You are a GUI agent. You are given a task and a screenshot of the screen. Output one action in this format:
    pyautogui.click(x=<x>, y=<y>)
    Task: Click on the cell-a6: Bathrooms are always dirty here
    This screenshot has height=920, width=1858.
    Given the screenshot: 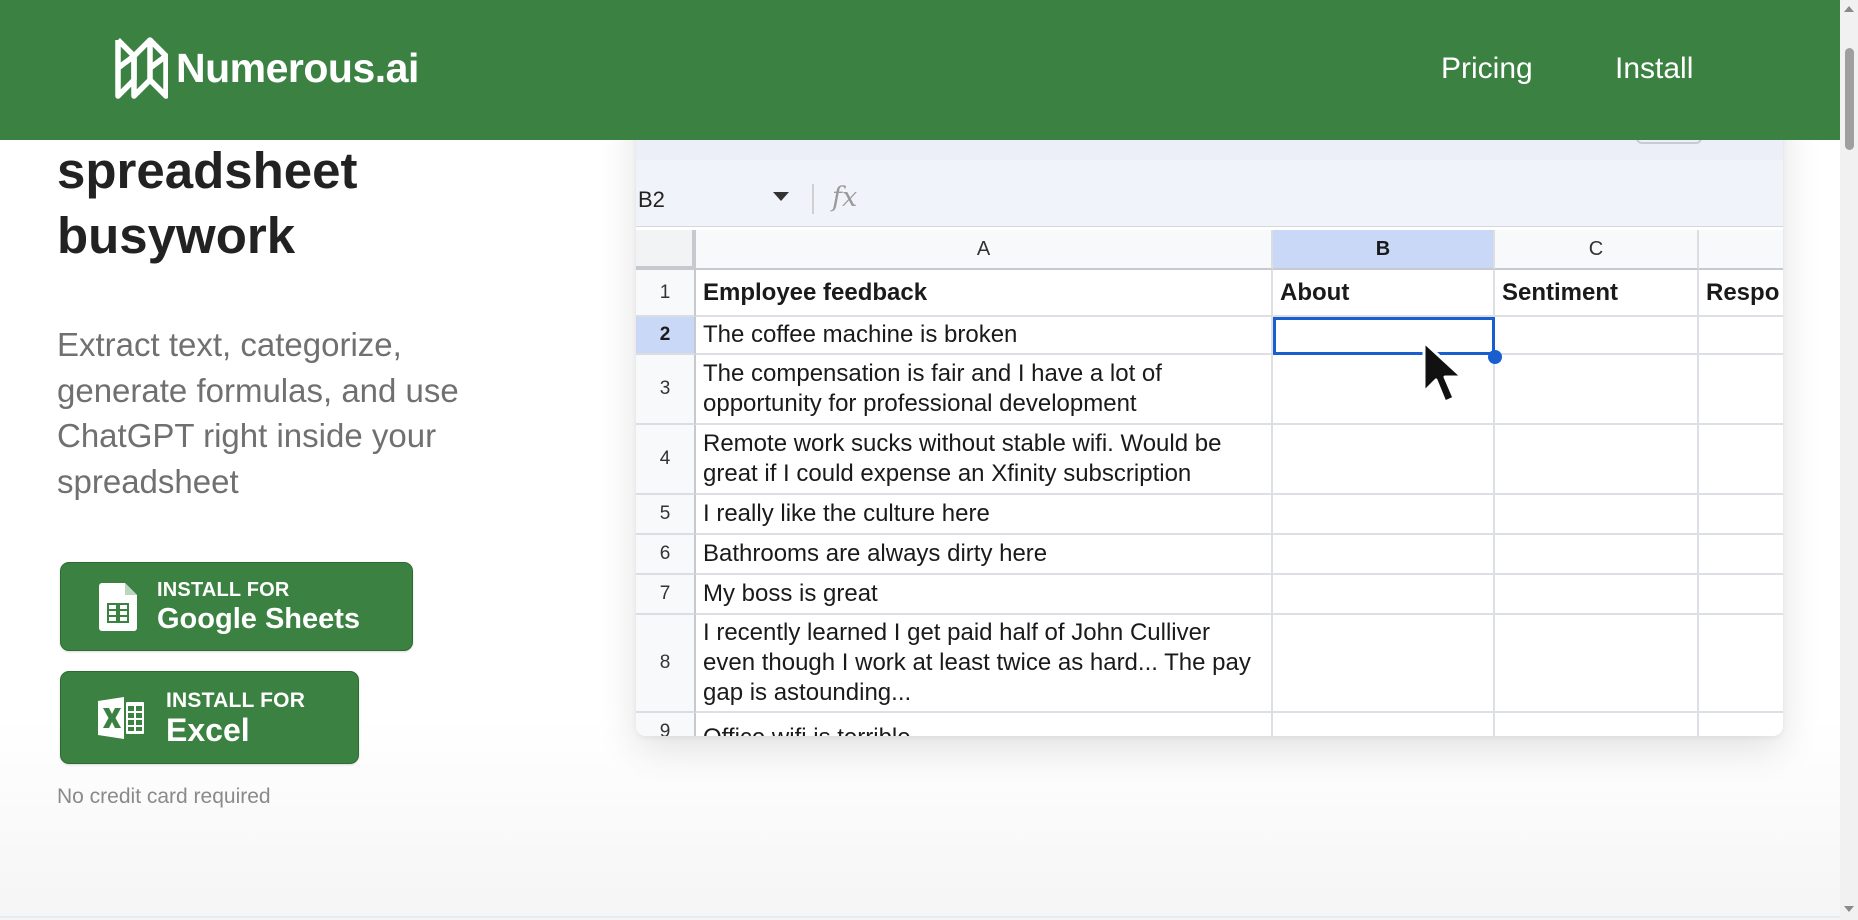 What is the action you would take?
    pyautogui.click(x=984, y=555)
    